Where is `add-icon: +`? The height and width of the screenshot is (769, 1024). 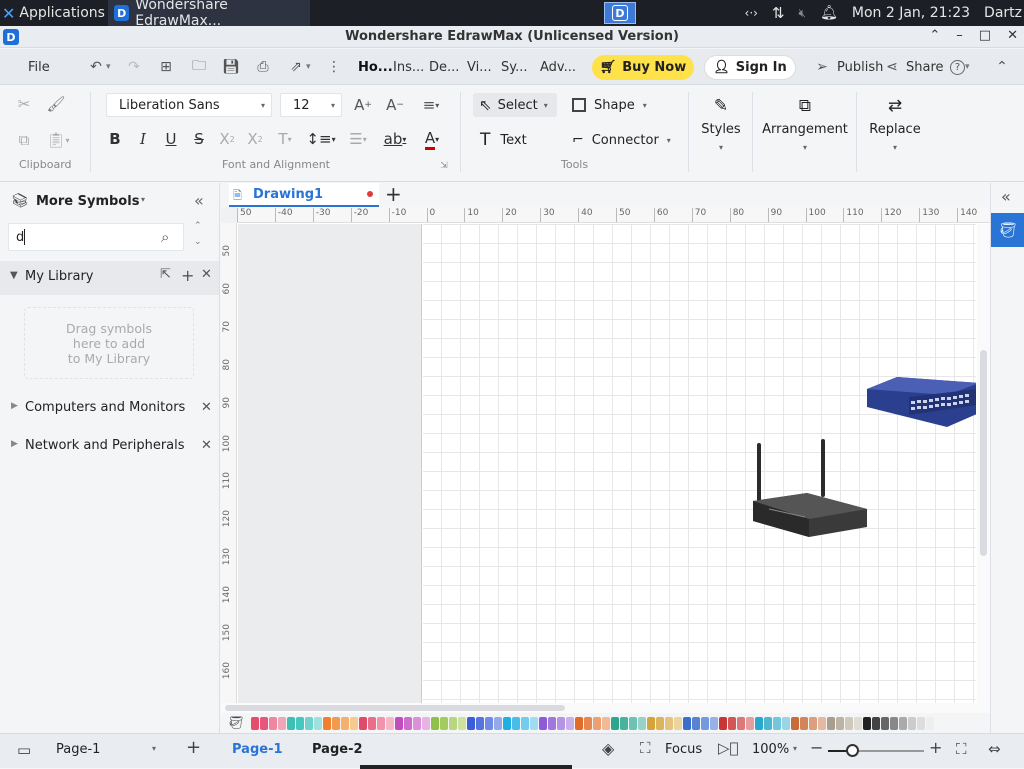 add-icon: + is located at coordinates (187, 275).